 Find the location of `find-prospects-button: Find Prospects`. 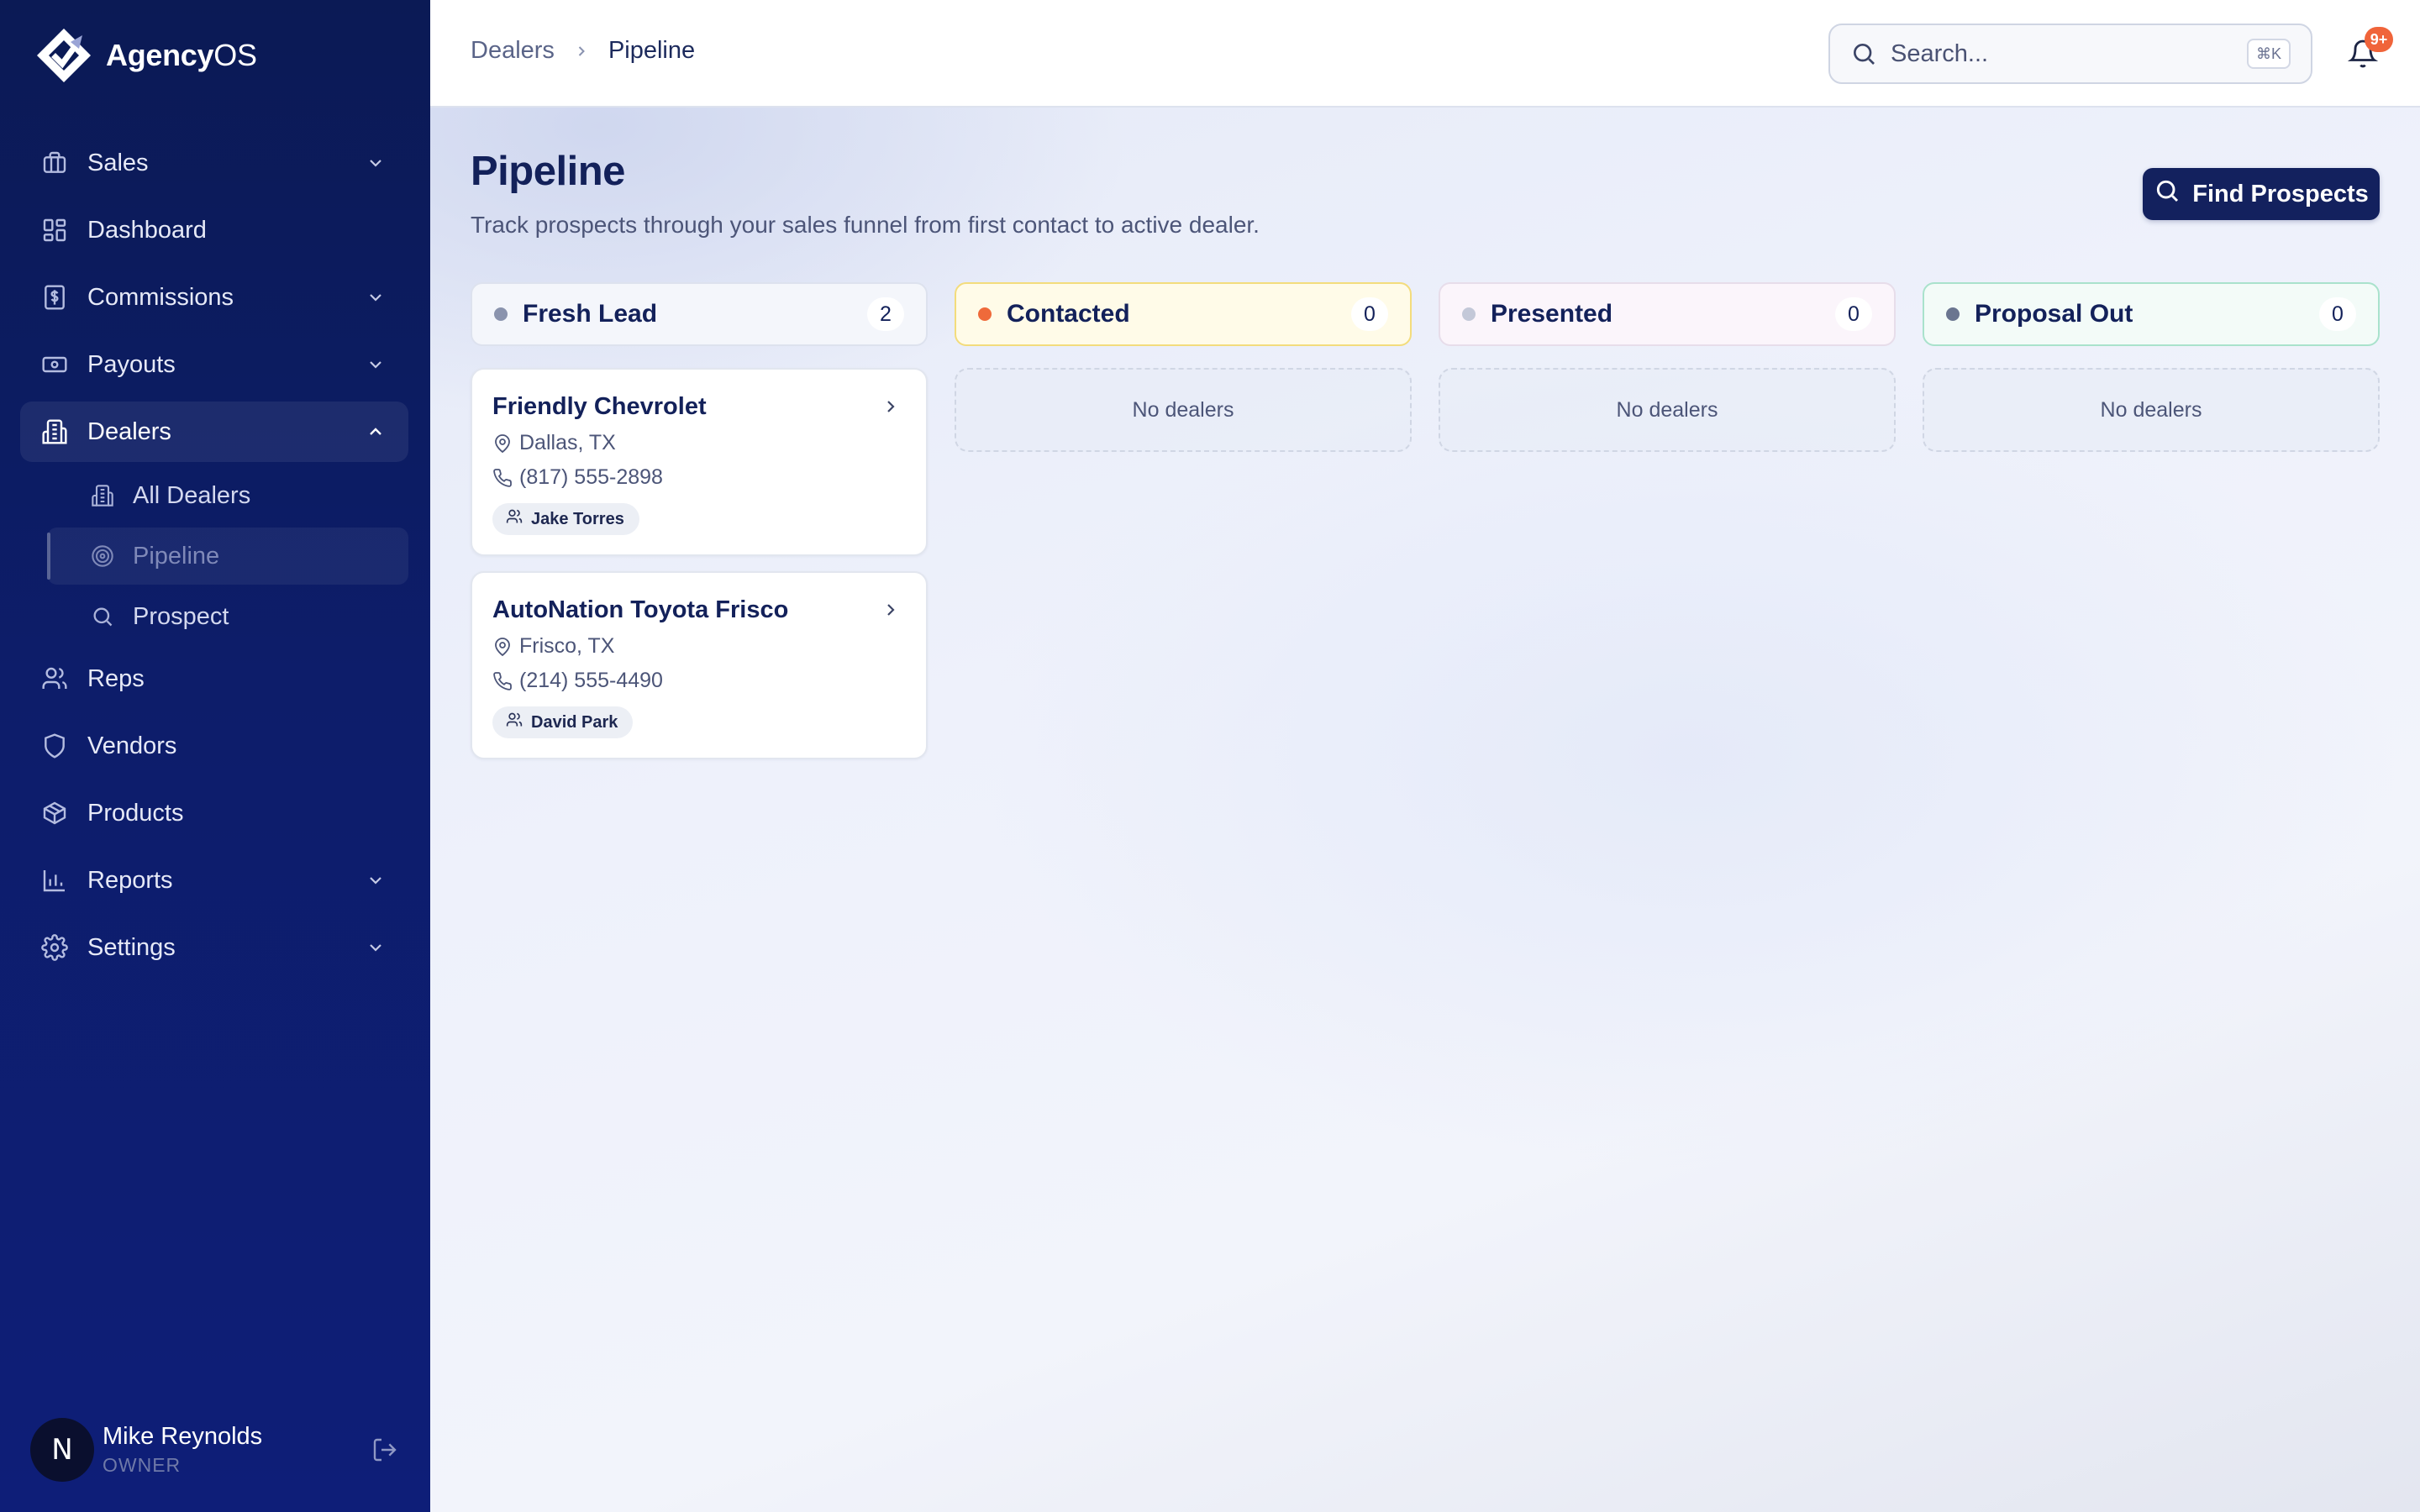

find-prospects-button: Find Prospects is located at coordinates (2262, 194).